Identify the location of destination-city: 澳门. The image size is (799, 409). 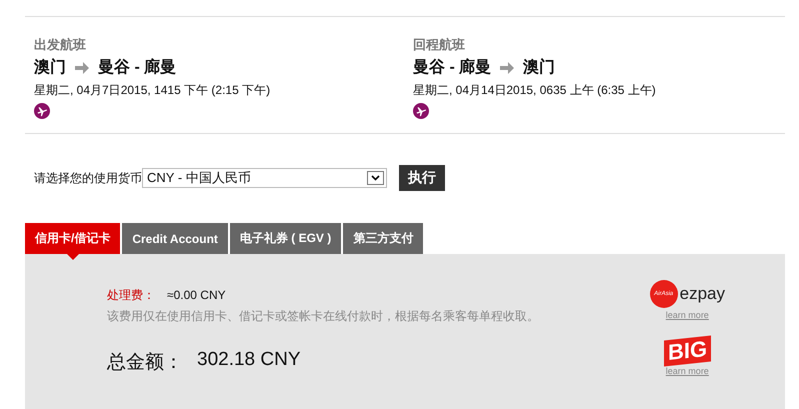
(539, 67).